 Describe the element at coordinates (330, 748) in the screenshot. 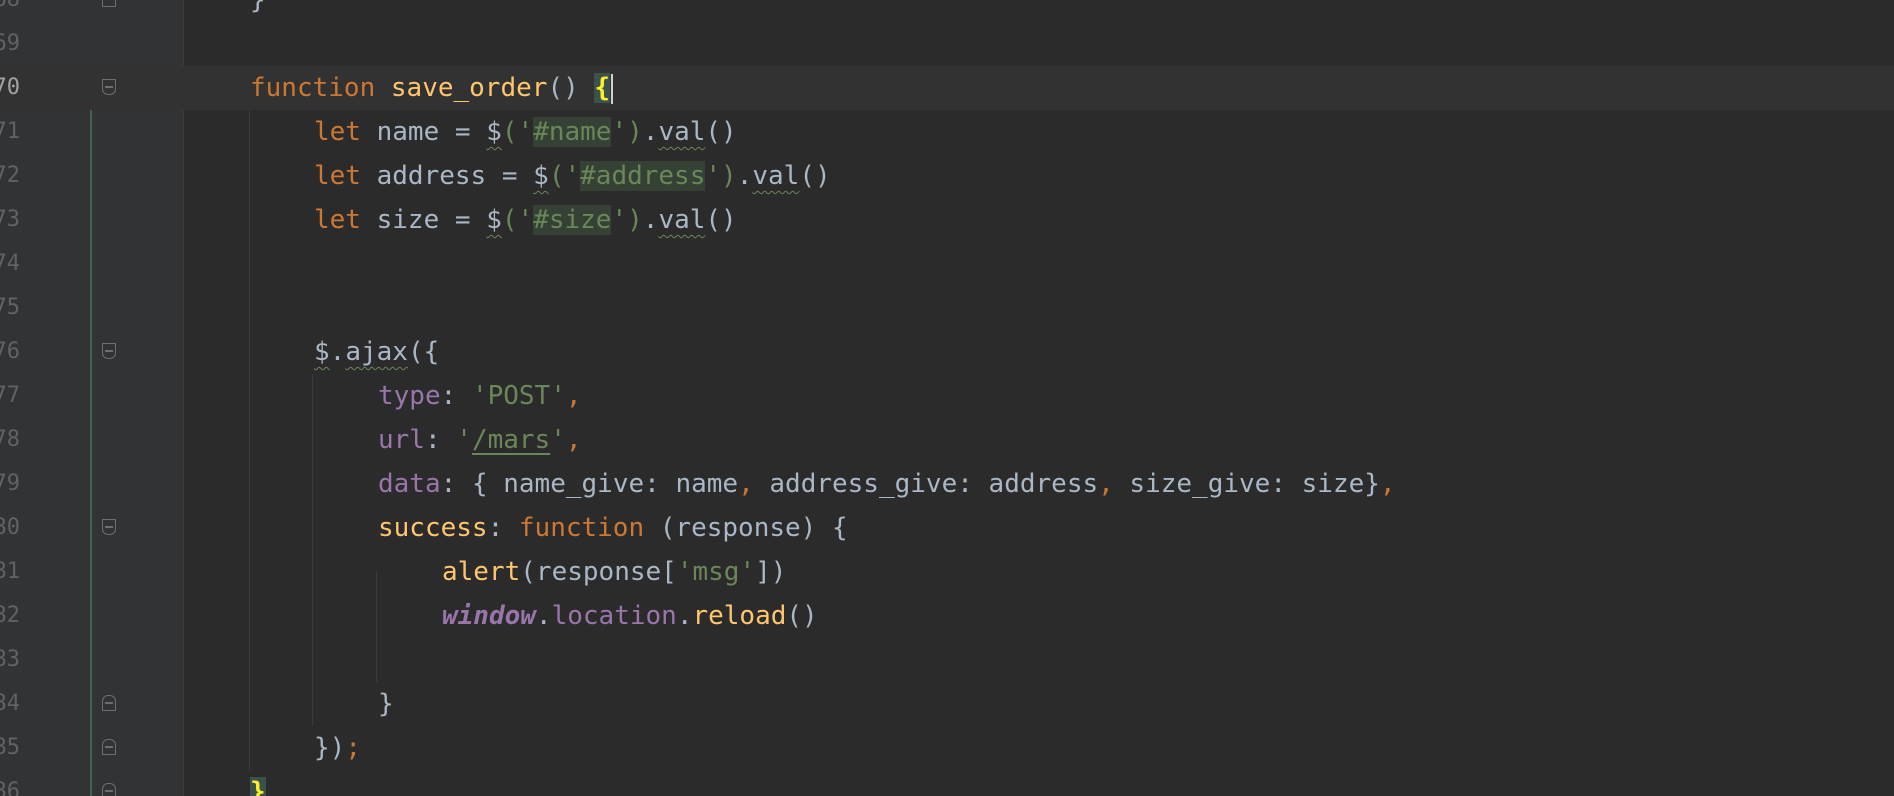

I see `close-brackets: })` at that location.